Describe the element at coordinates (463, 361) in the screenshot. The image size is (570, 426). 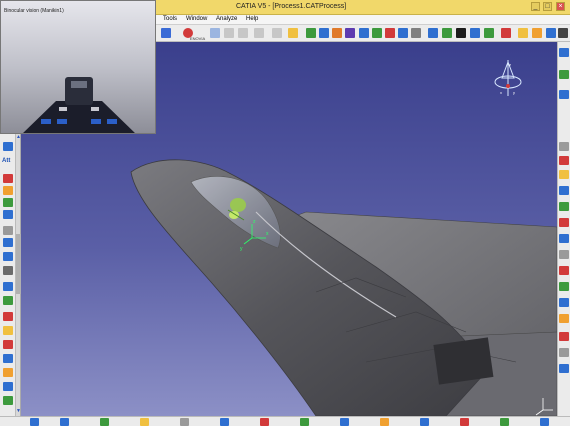
I see `aircraft-intake` at that location.